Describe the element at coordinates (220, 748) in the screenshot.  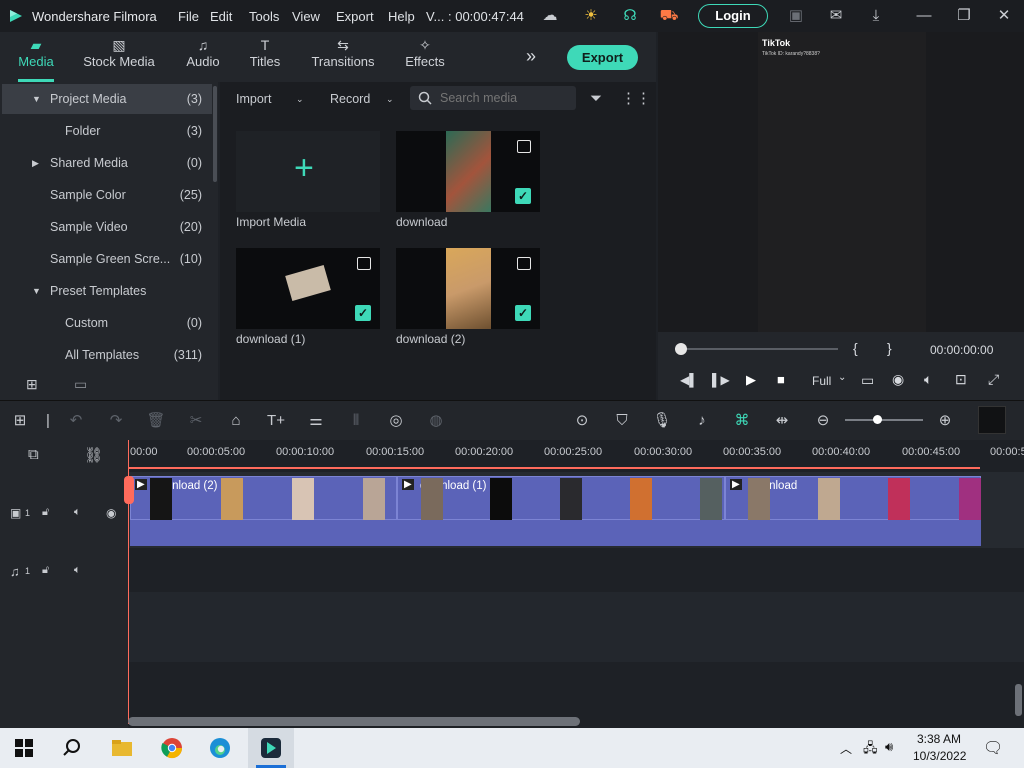
I see `edge-icon` at that location.